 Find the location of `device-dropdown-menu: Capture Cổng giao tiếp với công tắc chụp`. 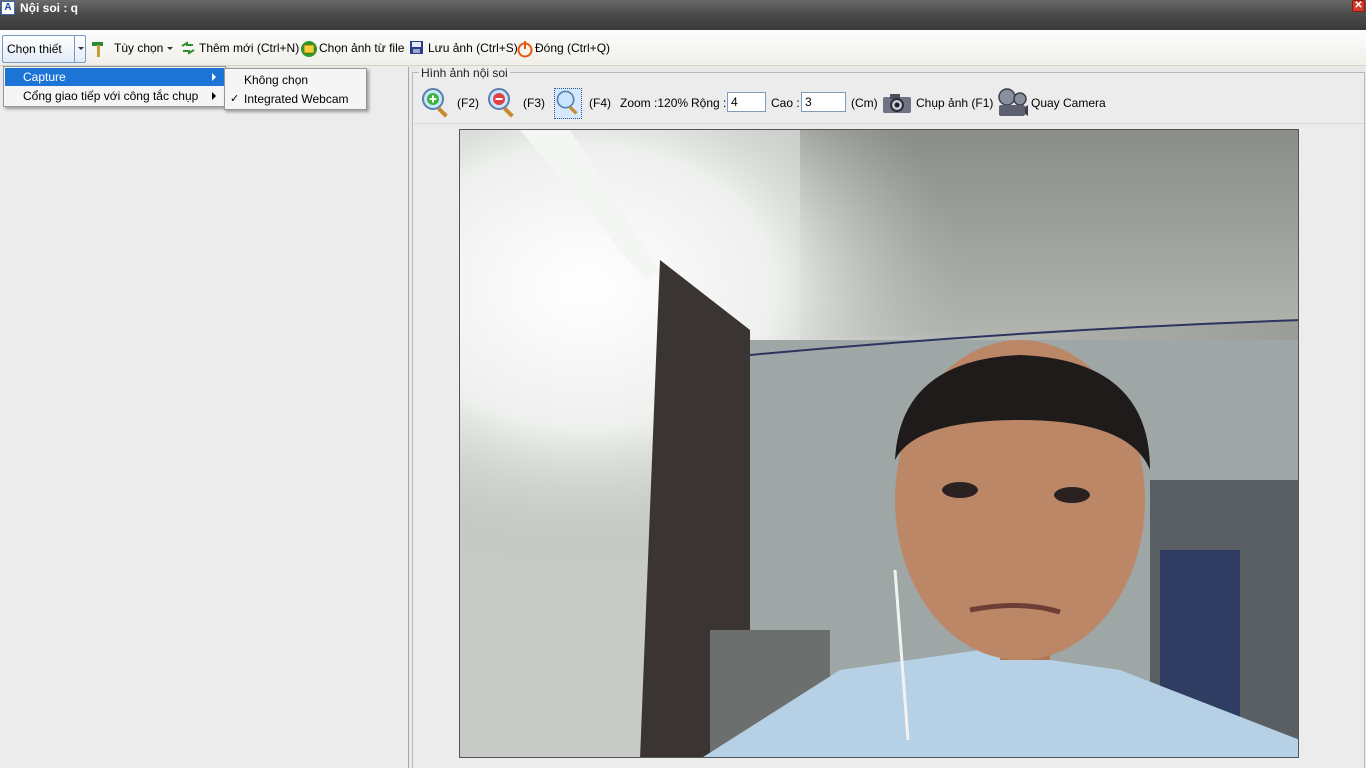

device-dropdown-menu: Capture Cổng giao tiếp với công tắc chụp is located at coordinates (114, 86).